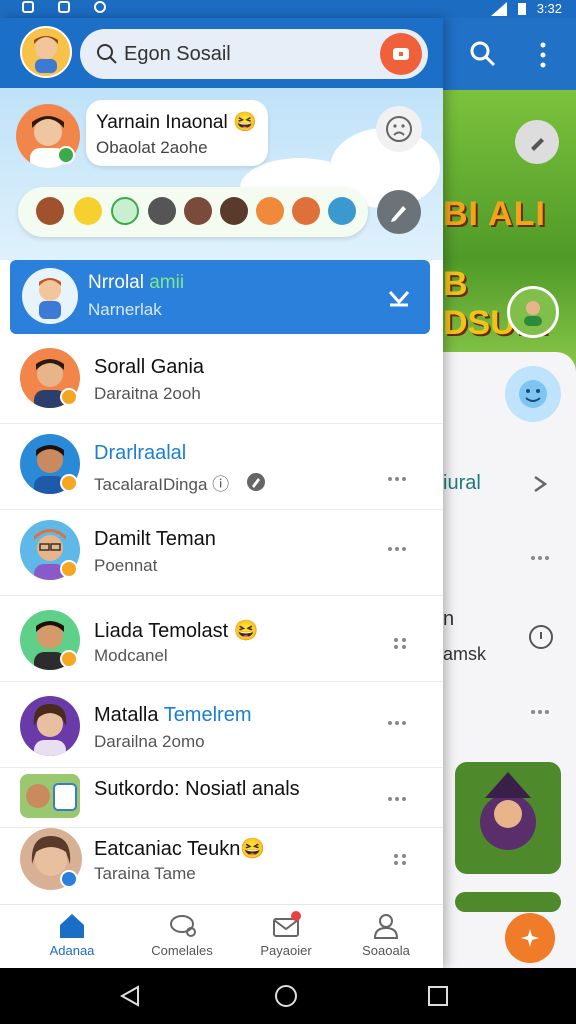 Image resolution: width=576 pixels, height=1024 pixels. Describe the element at coordinates (221, 553) in the screenshot. I see `chat-item: Damilt Teman Poennat` at that location.